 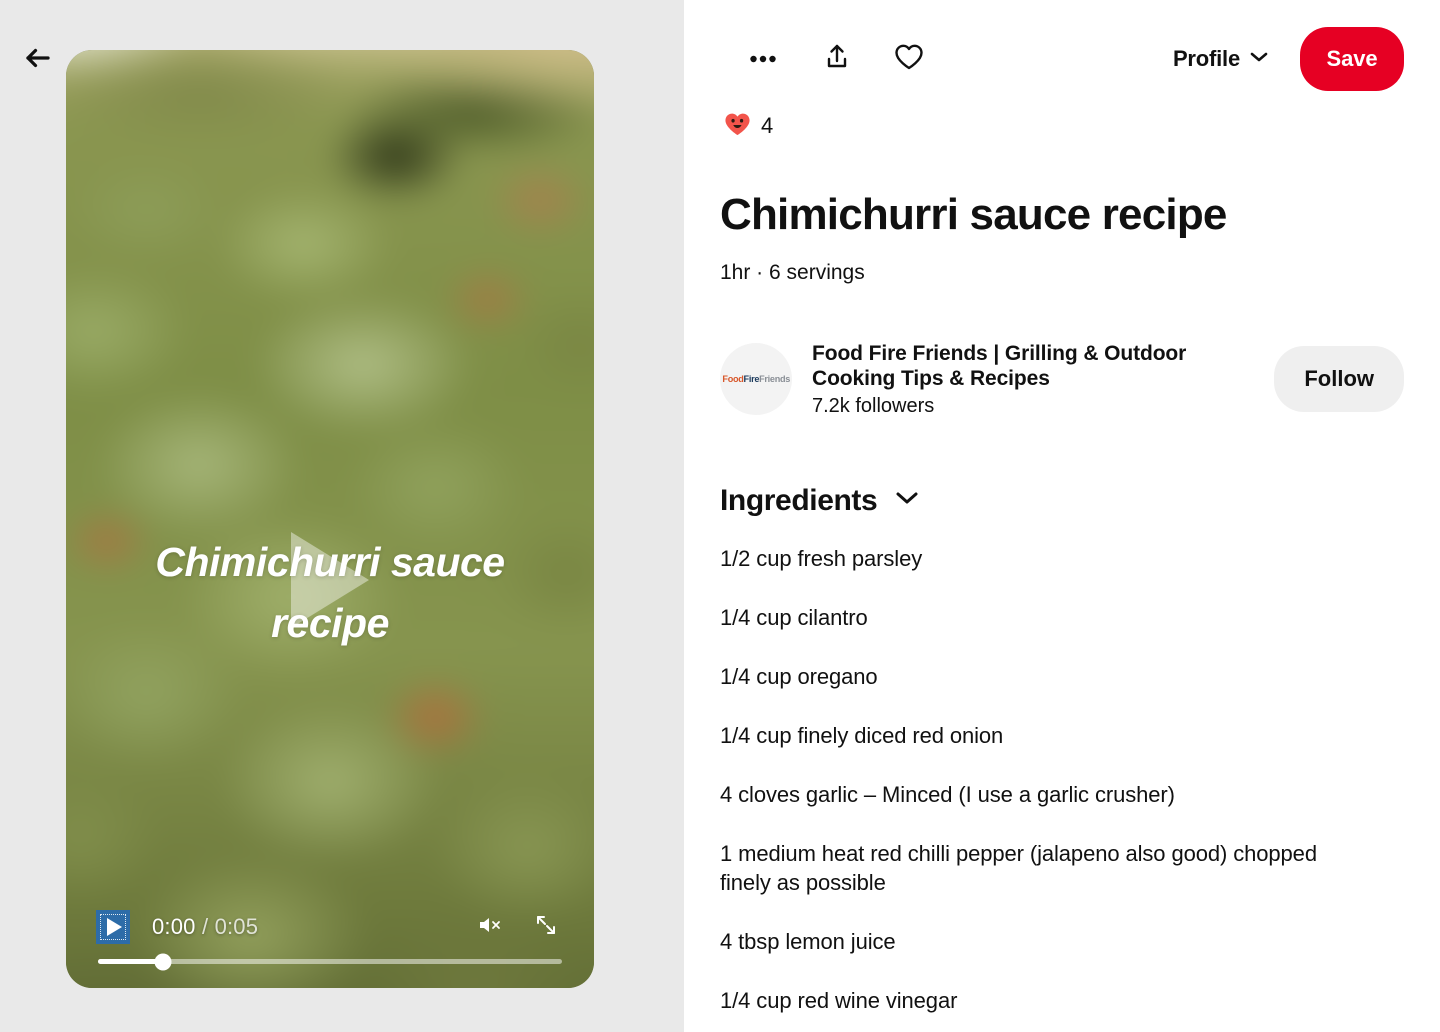 What do you see at coordinates (821, 558) in the screenshot?
I see `list-item: 1/2 cup fresh parsley` at bounding box center [821, 558].